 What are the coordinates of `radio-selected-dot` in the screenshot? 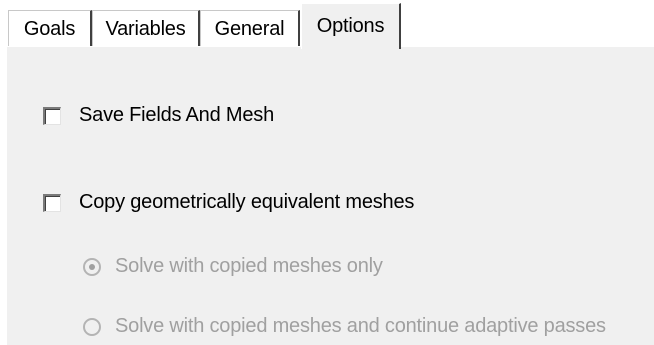 It's located at (92, 266).